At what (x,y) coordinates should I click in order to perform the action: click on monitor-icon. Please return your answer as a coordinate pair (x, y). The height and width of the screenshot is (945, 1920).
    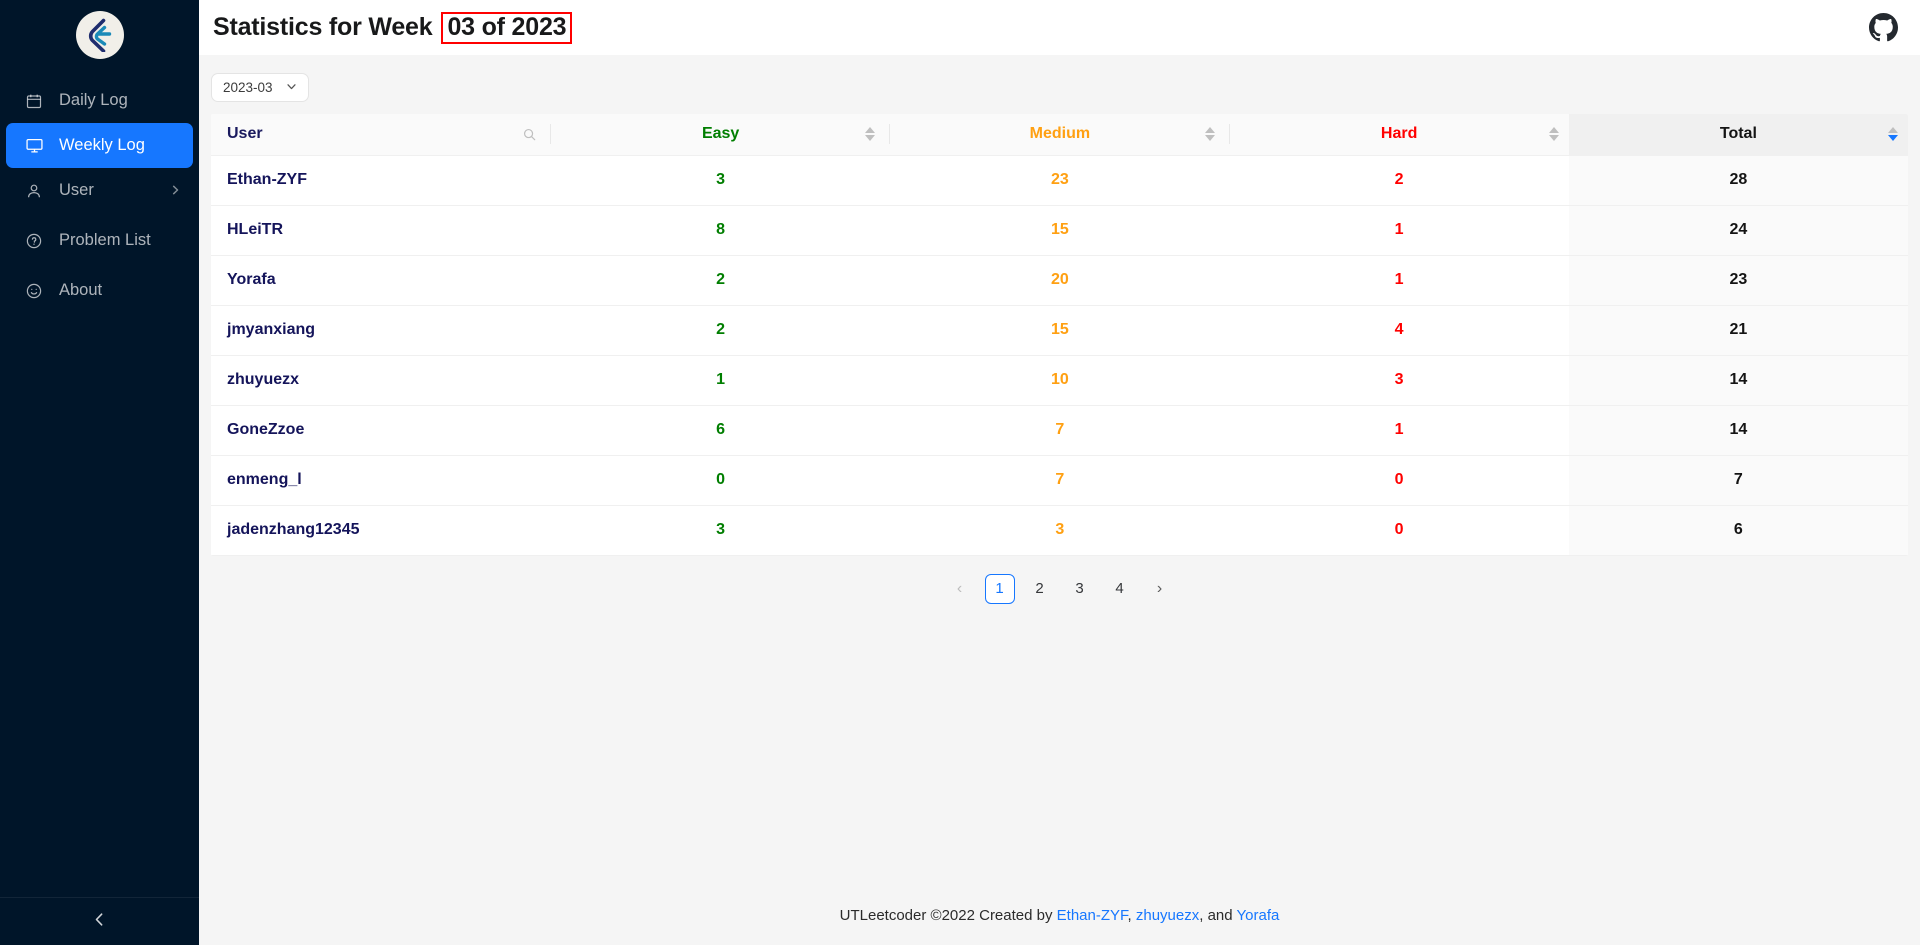
    Looking at the image, I should click on (36, 145).